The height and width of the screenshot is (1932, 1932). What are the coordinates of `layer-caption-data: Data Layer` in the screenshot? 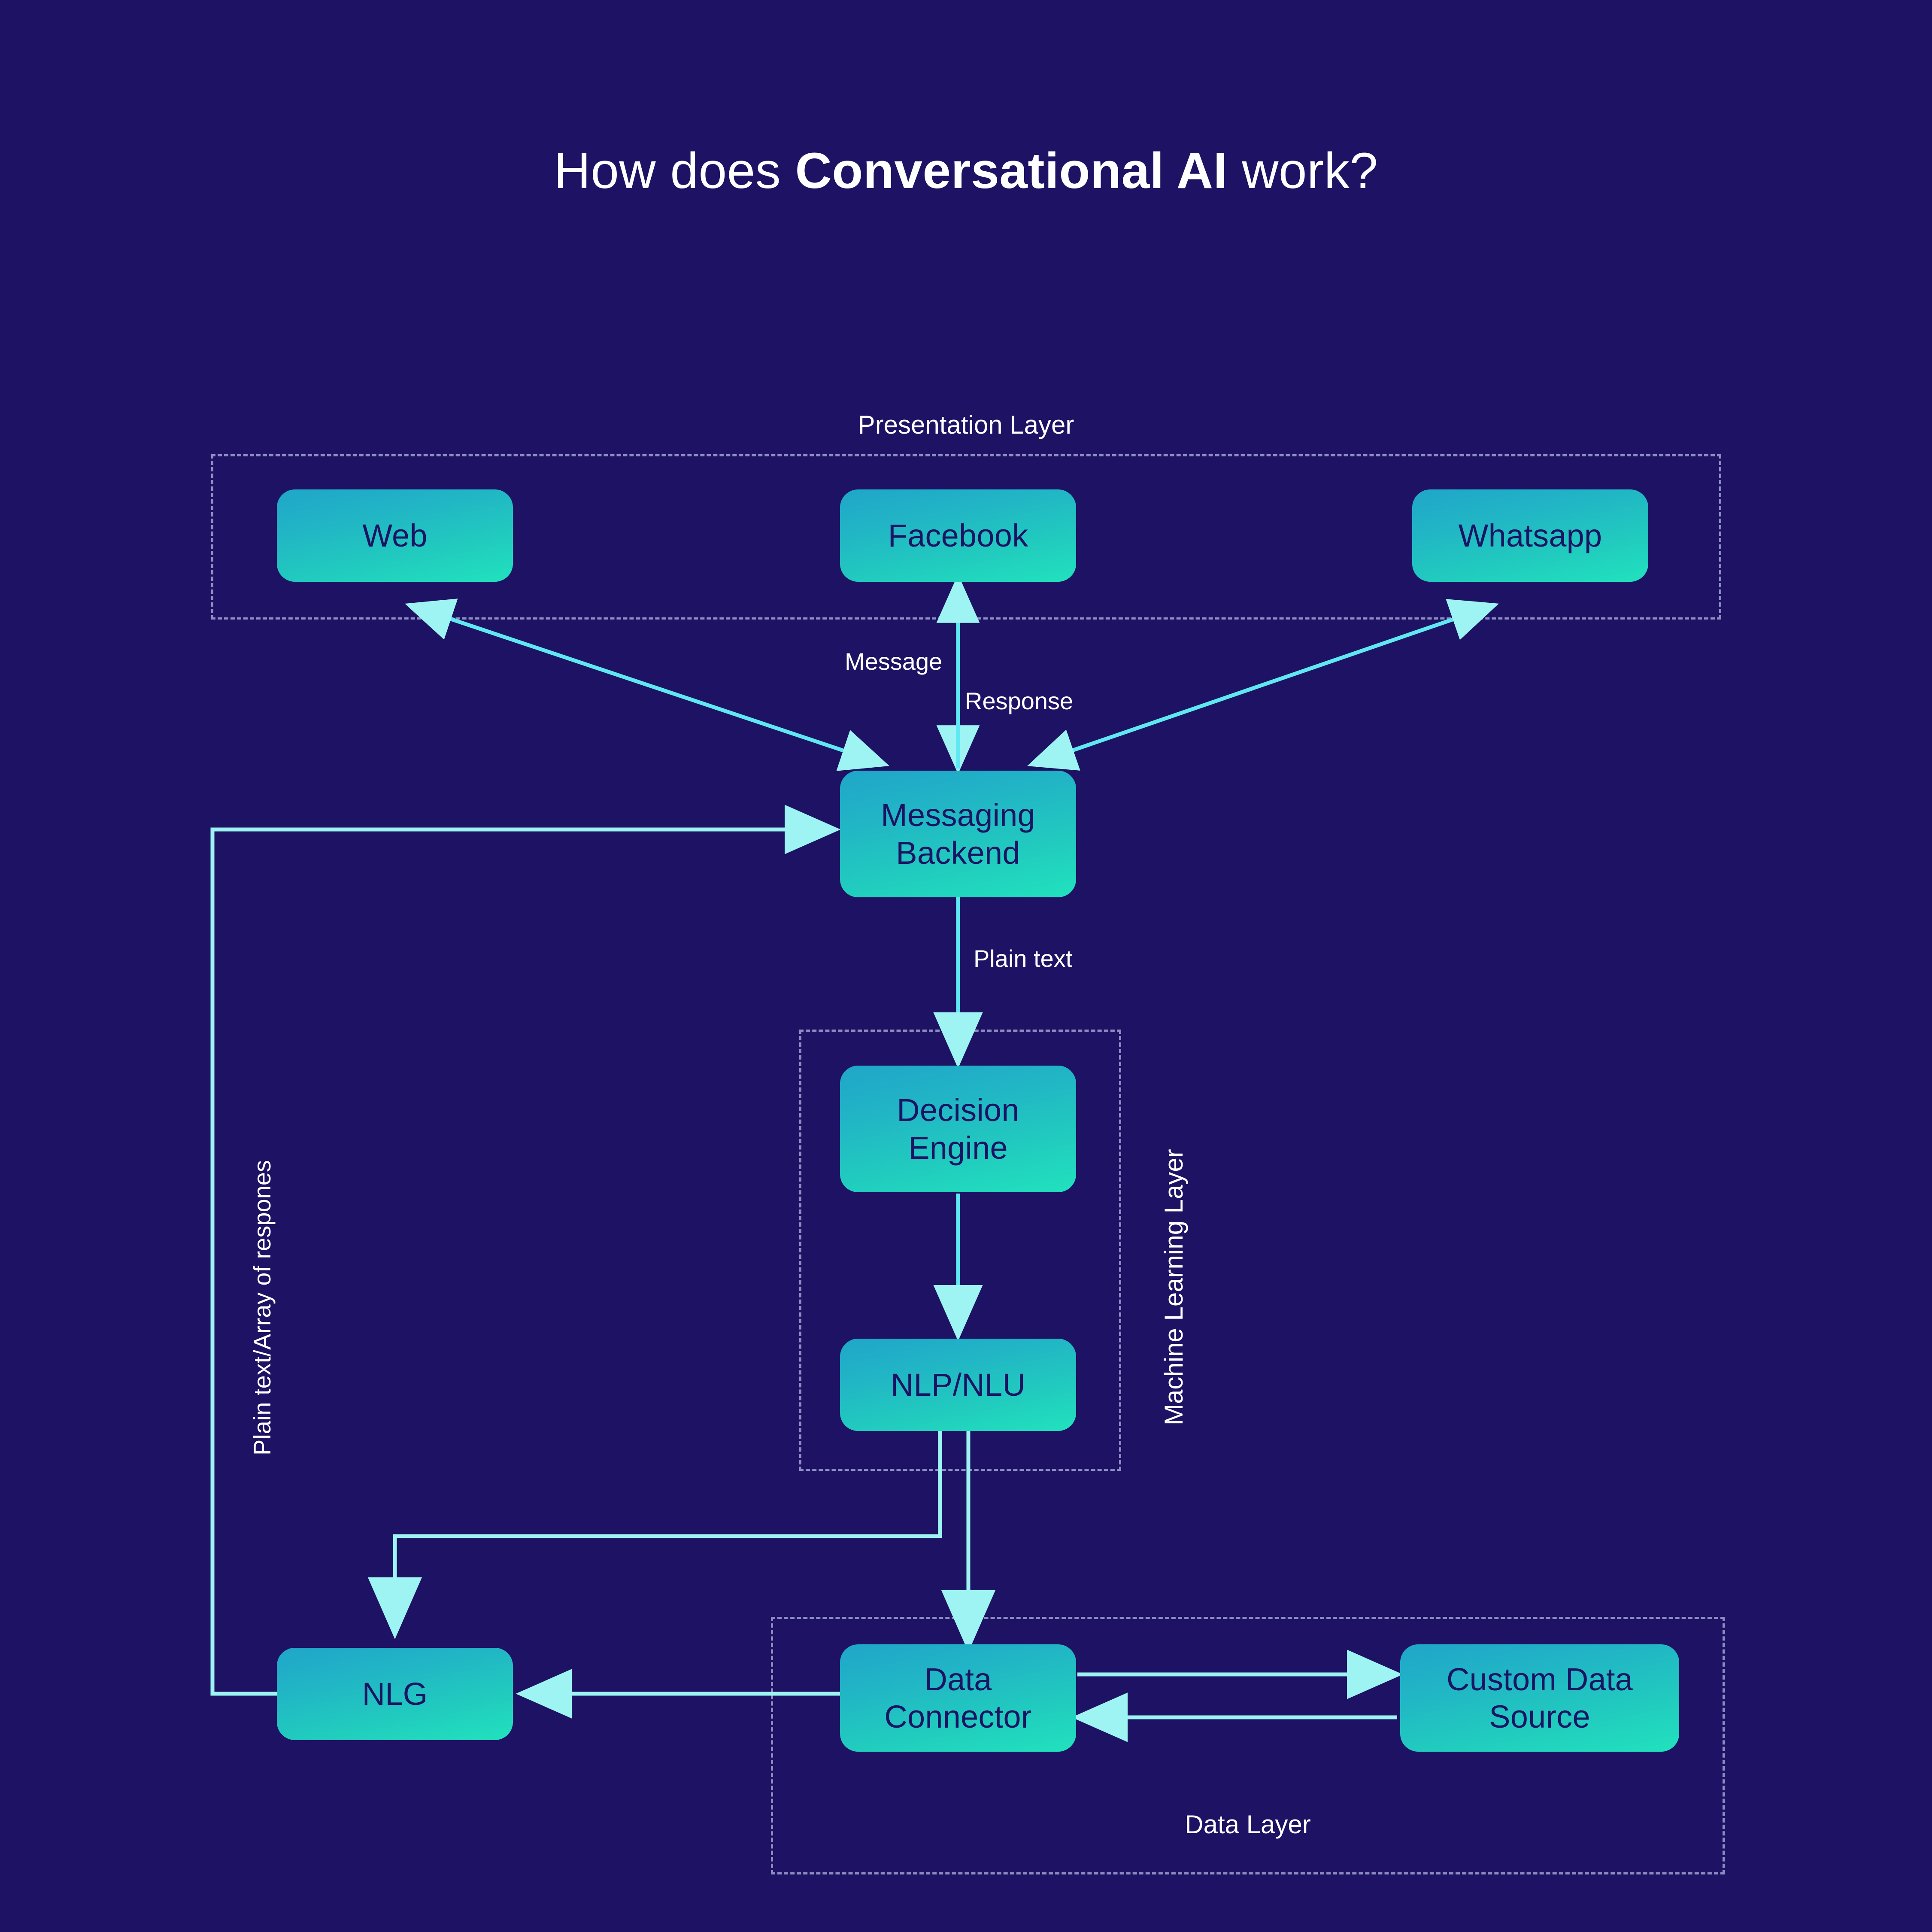 It's located at (1248, 1824).